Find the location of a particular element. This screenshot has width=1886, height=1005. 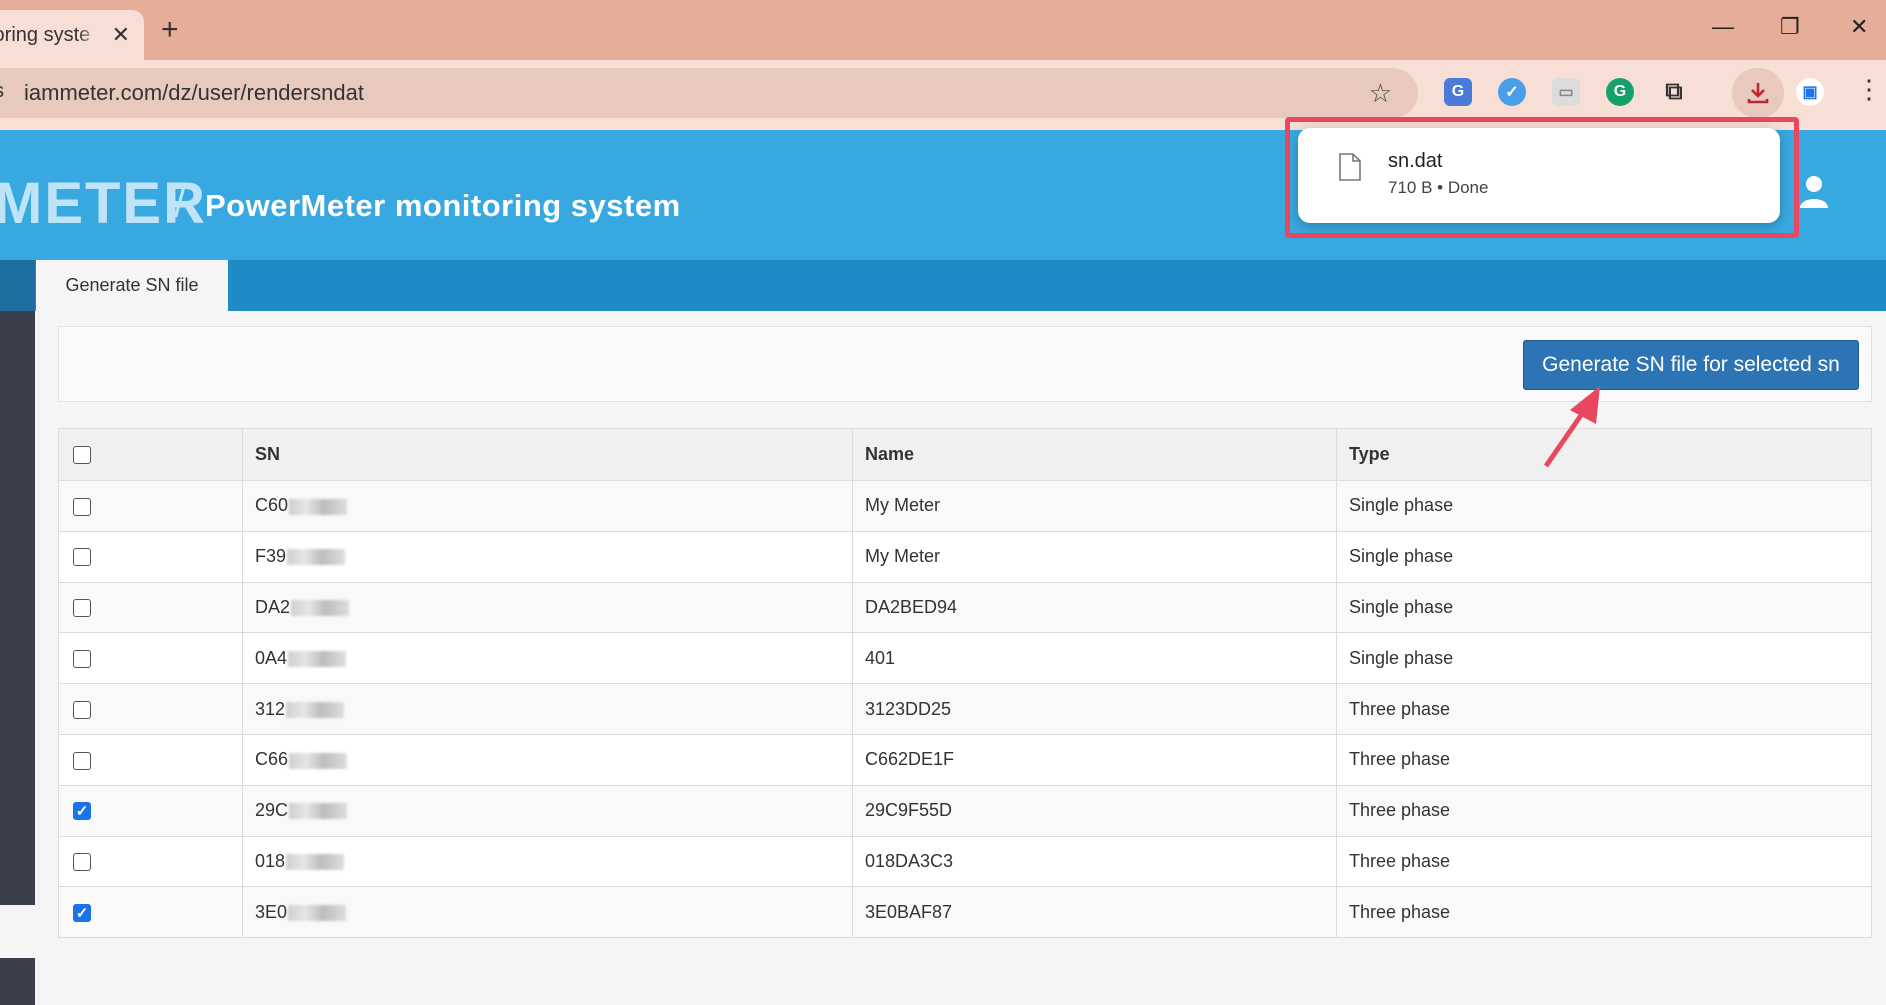

extensions-puzzle-icon: ⧉ is located at coordinates (1674, 92).